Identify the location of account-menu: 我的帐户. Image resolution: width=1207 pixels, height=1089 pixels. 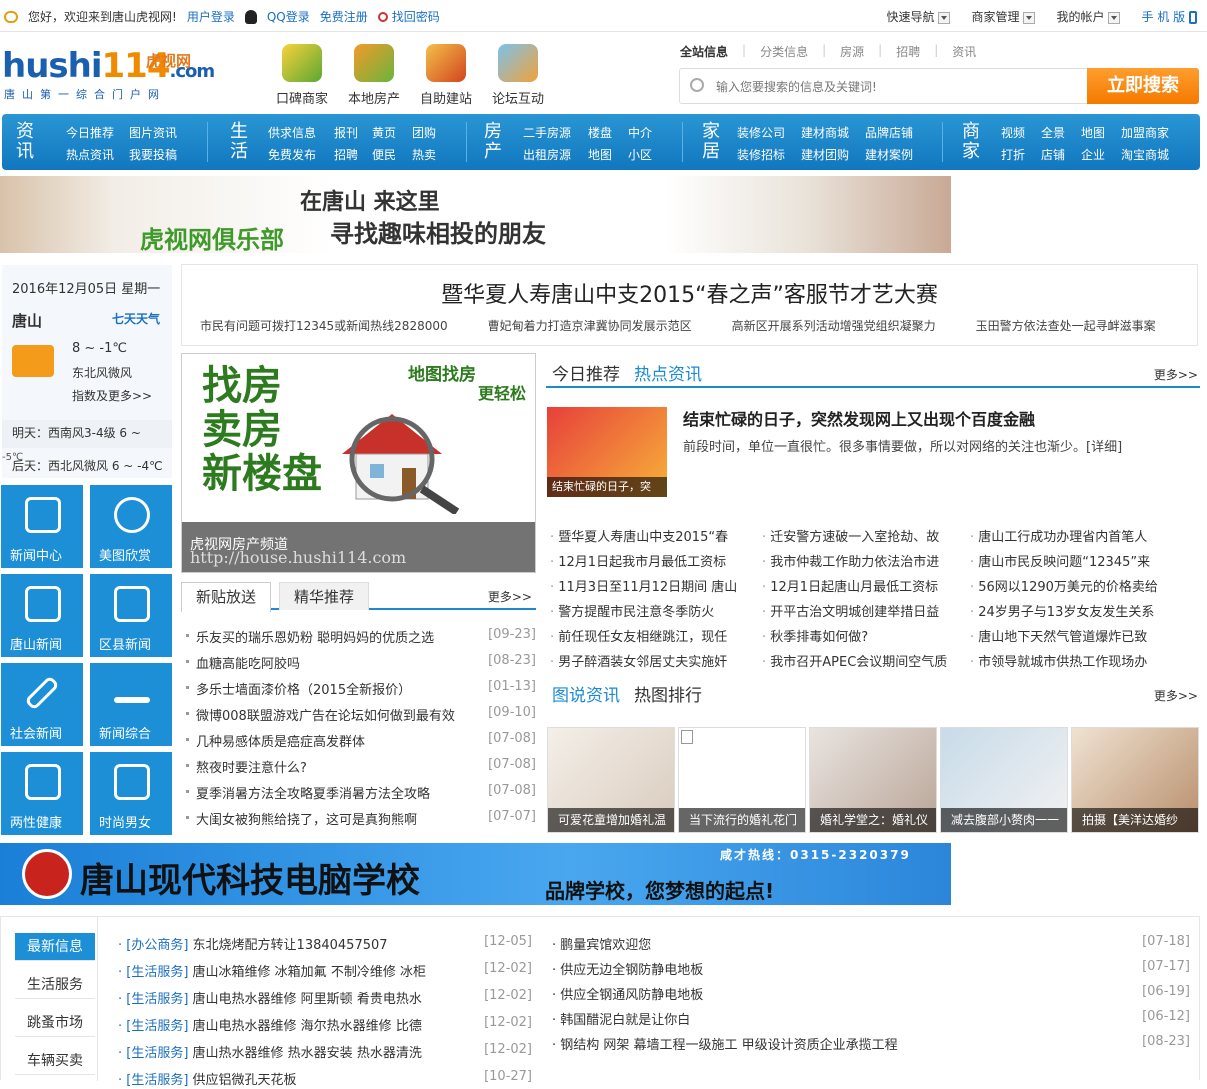
(1088, 16).